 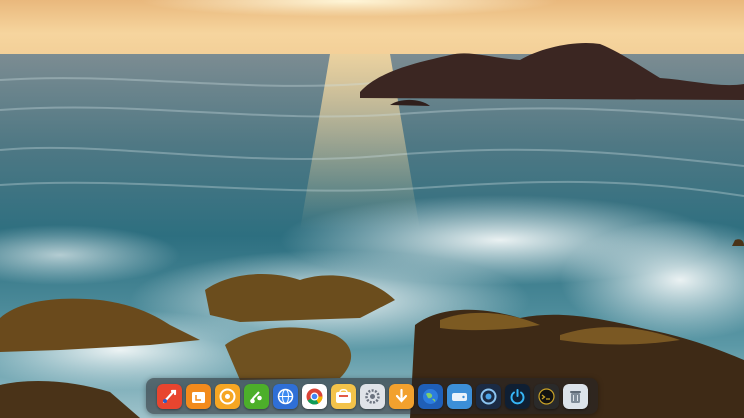 I want to click on music-player-icon, so click(x=227, y=396).